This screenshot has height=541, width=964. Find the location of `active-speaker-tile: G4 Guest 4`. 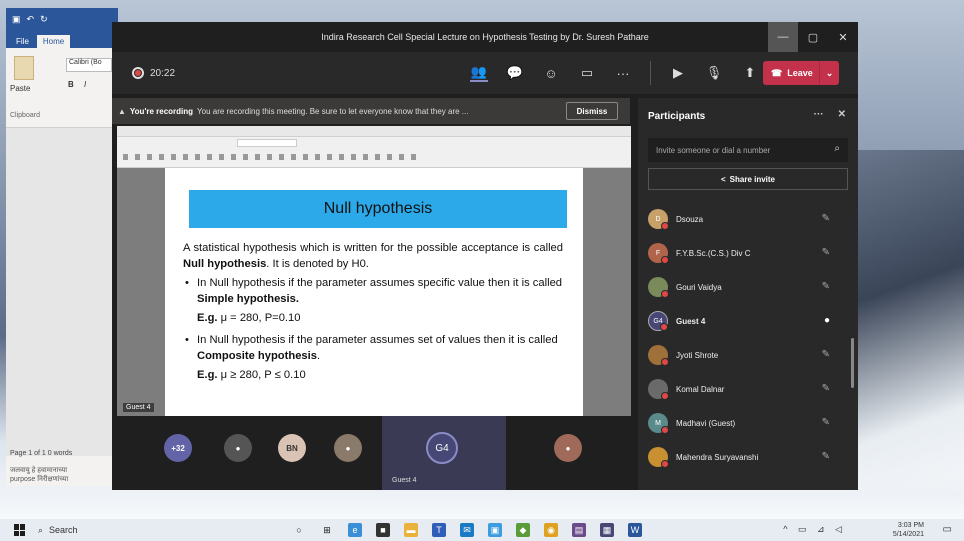

active-speaker-tile: G4 Guest 4 is located at coordinates (444, 453).